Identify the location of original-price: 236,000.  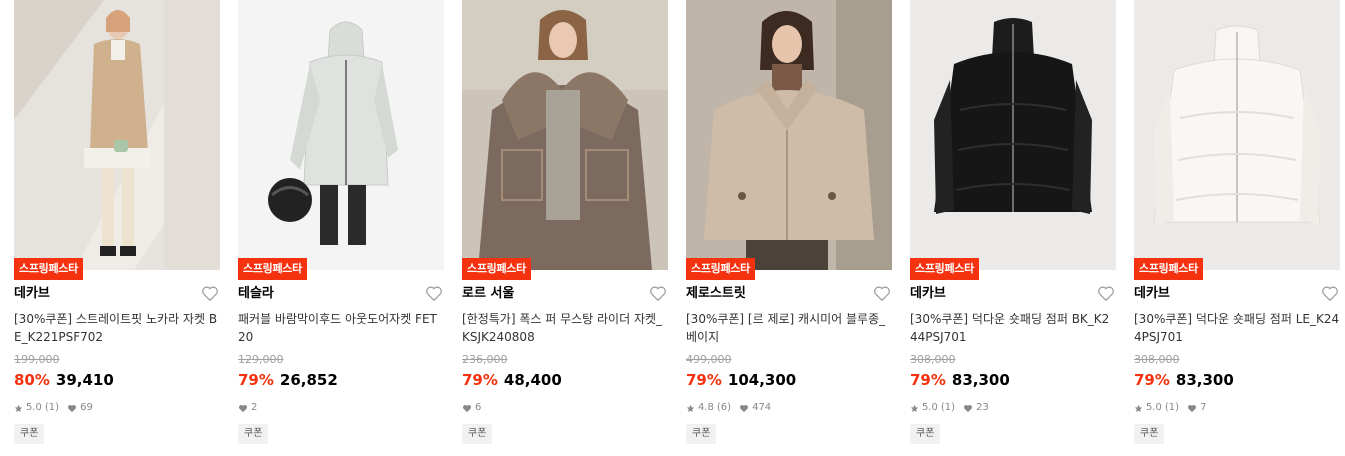
(485, 359).